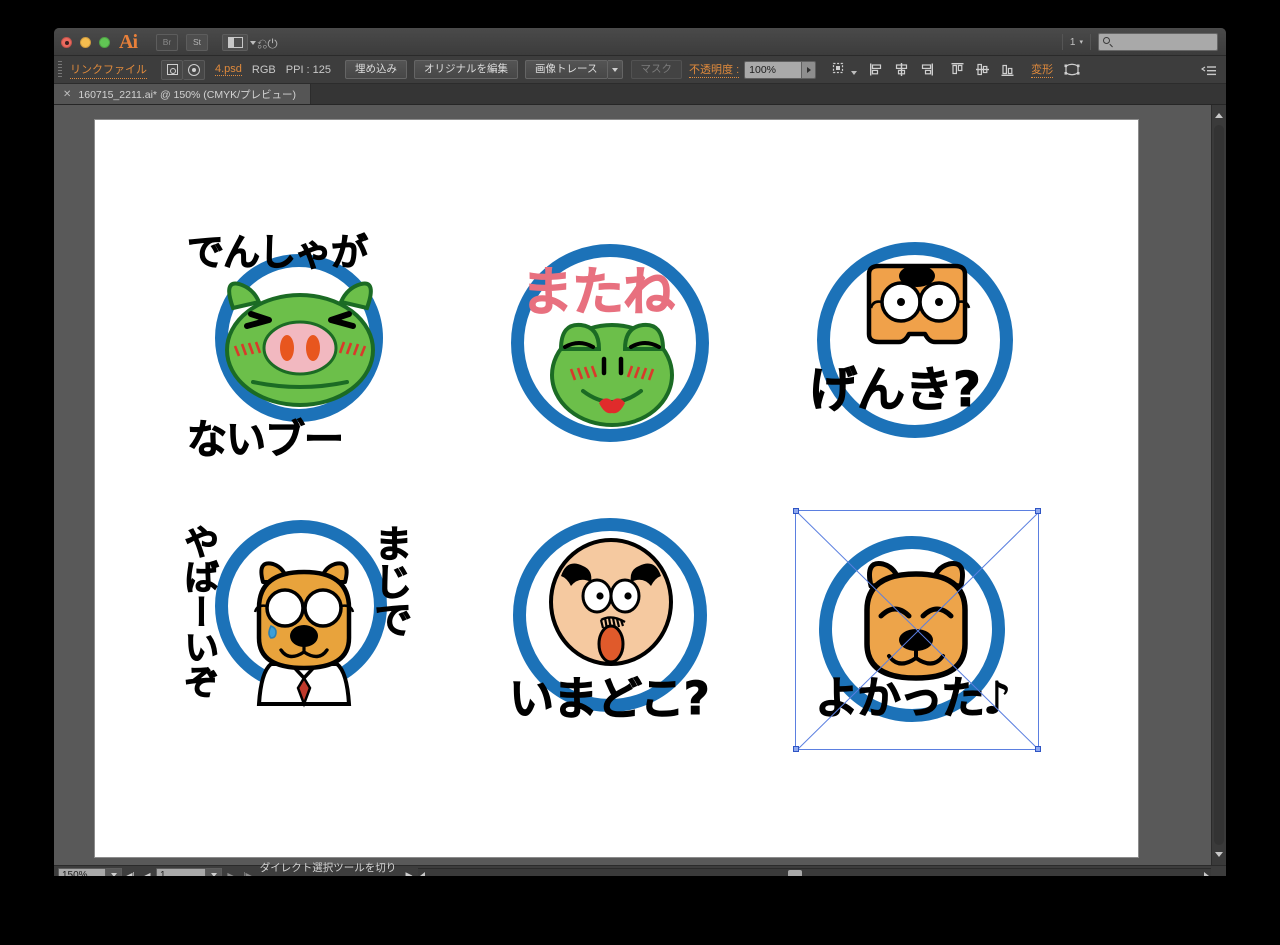 This screenshot has width=1280, height=945. I want to click on status-bar: 150% ◀| ◀ 1 ▶ |▶ ダイレクト選択ツールを切り換え ▶, so click(640, 869).